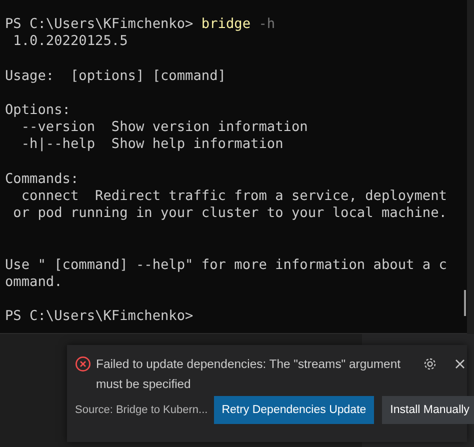 The height and width of the screenshot is (447, 474). What do you see at coordinates (37, 110) in the screenshot?
I see `output-line: Options:` at bounding box center [37, 110].